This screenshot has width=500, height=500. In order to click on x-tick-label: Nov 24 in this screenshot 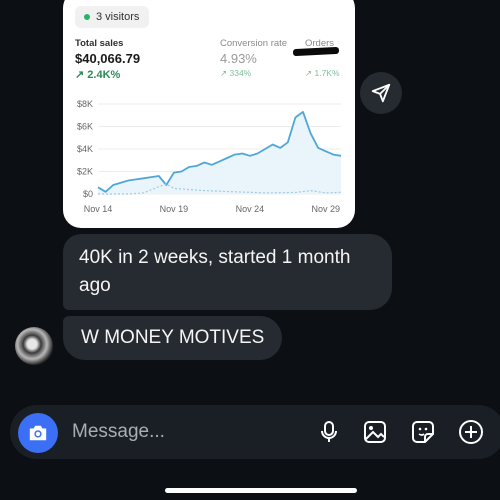, I will do `click(250, 209)`.